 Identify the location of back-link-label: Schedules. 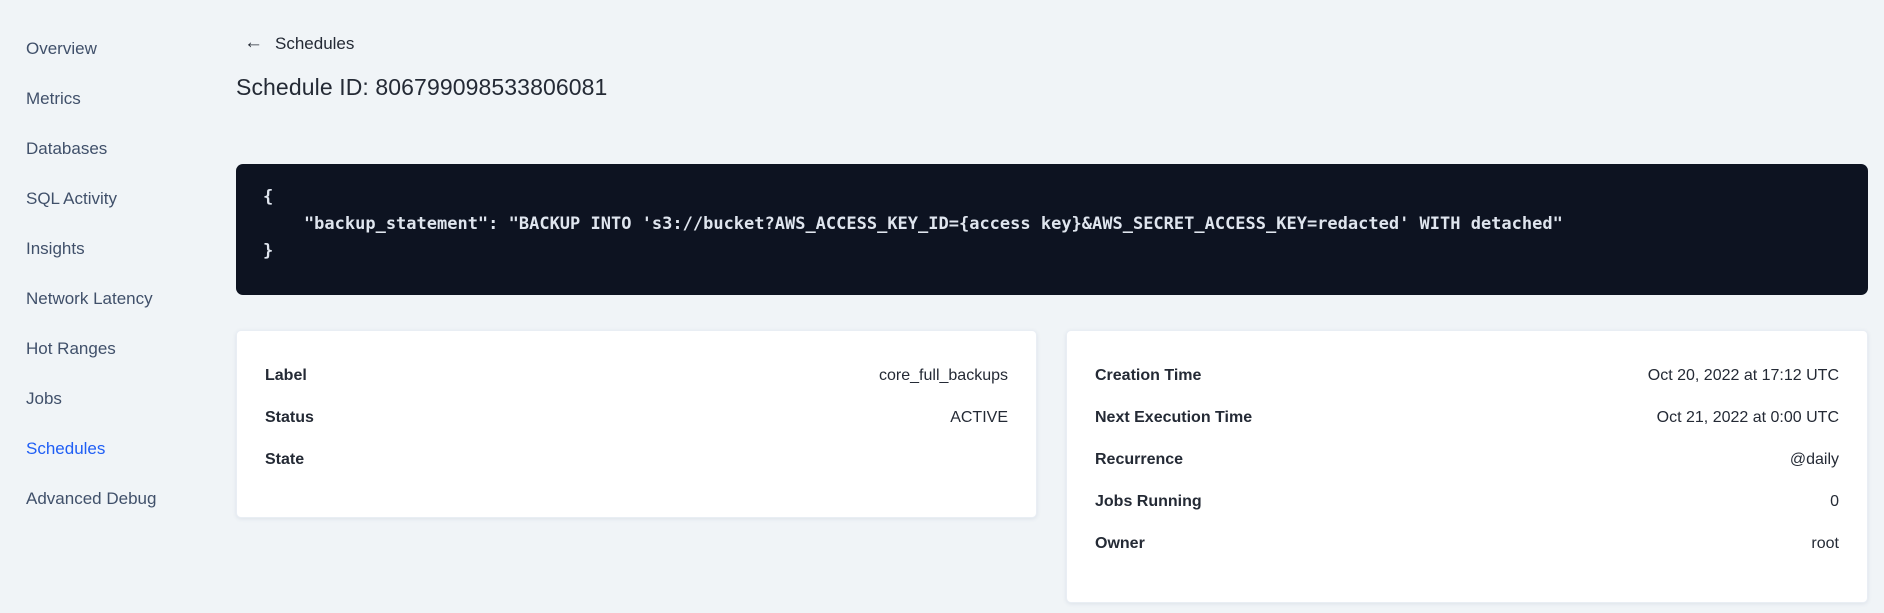
(315, 43).